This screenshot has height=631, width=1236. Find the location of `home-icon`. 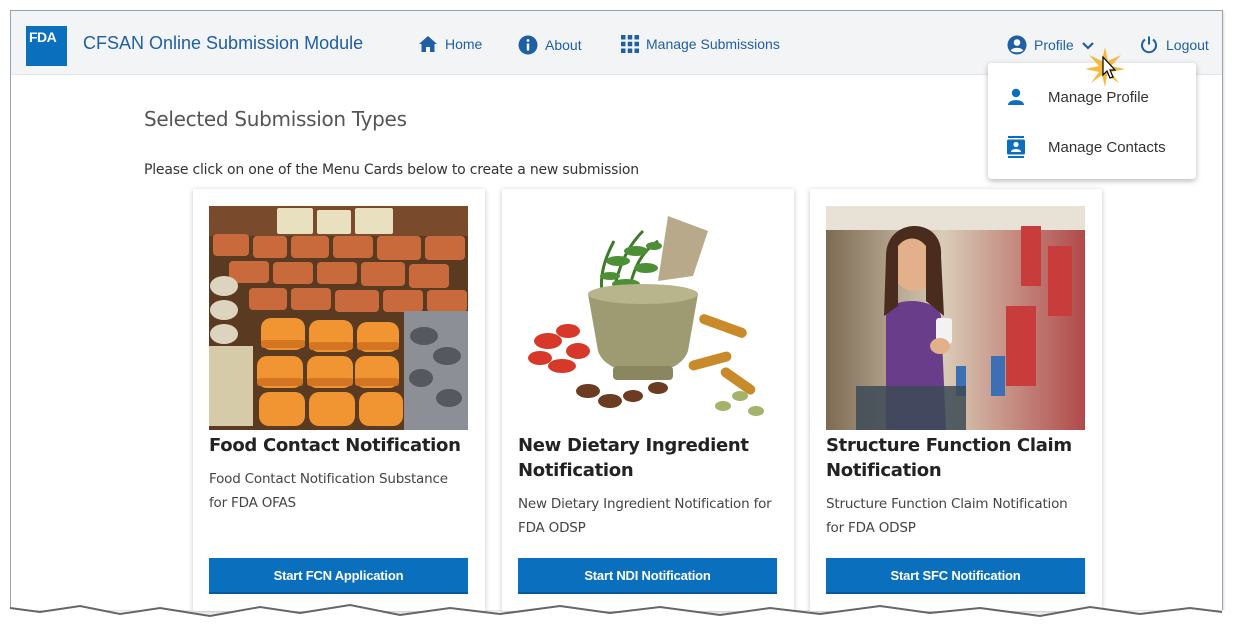

home-icon is located at coordinates (428, 44).